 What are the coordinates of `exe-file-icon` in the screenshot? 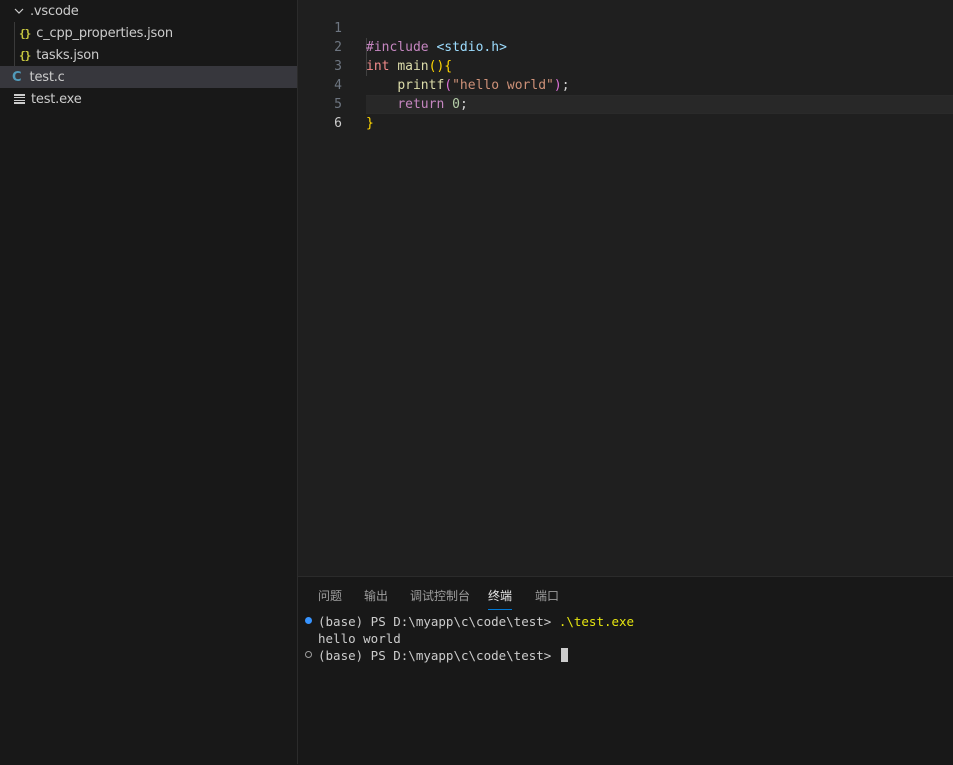 It's located at (19, 99).